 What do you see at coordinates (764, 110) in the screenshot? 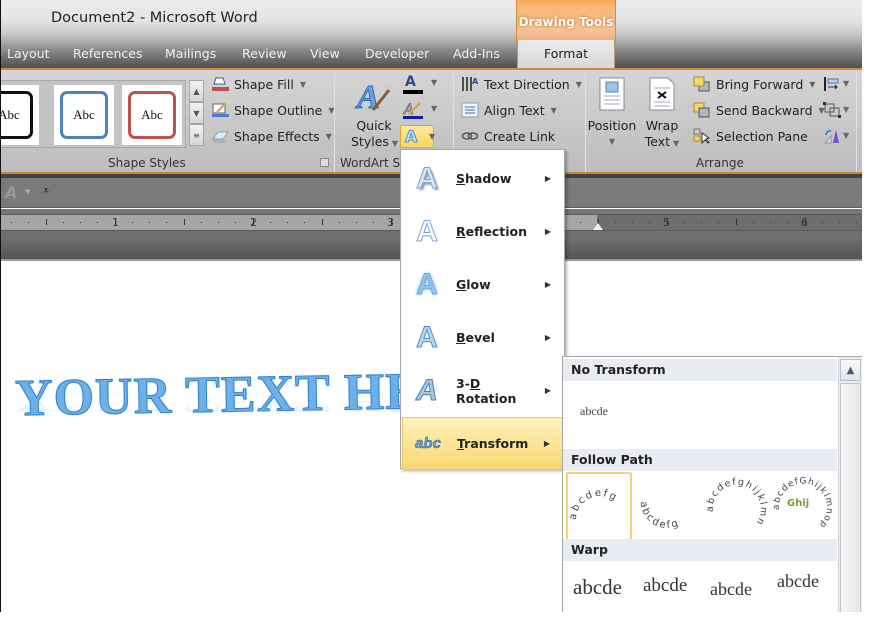
I see `send-backward-label: Send Backward` at bounding box center [764, 110].